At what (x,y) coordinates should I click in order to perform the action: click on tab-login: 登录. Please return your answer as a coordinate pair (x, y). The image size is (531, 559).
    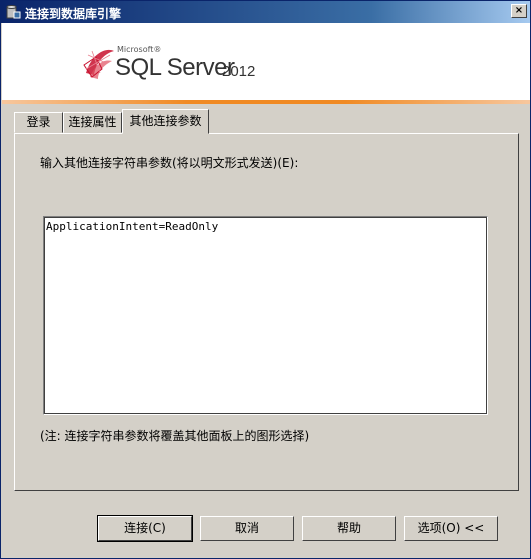
    Looking at the image, I should click on (38, 122).